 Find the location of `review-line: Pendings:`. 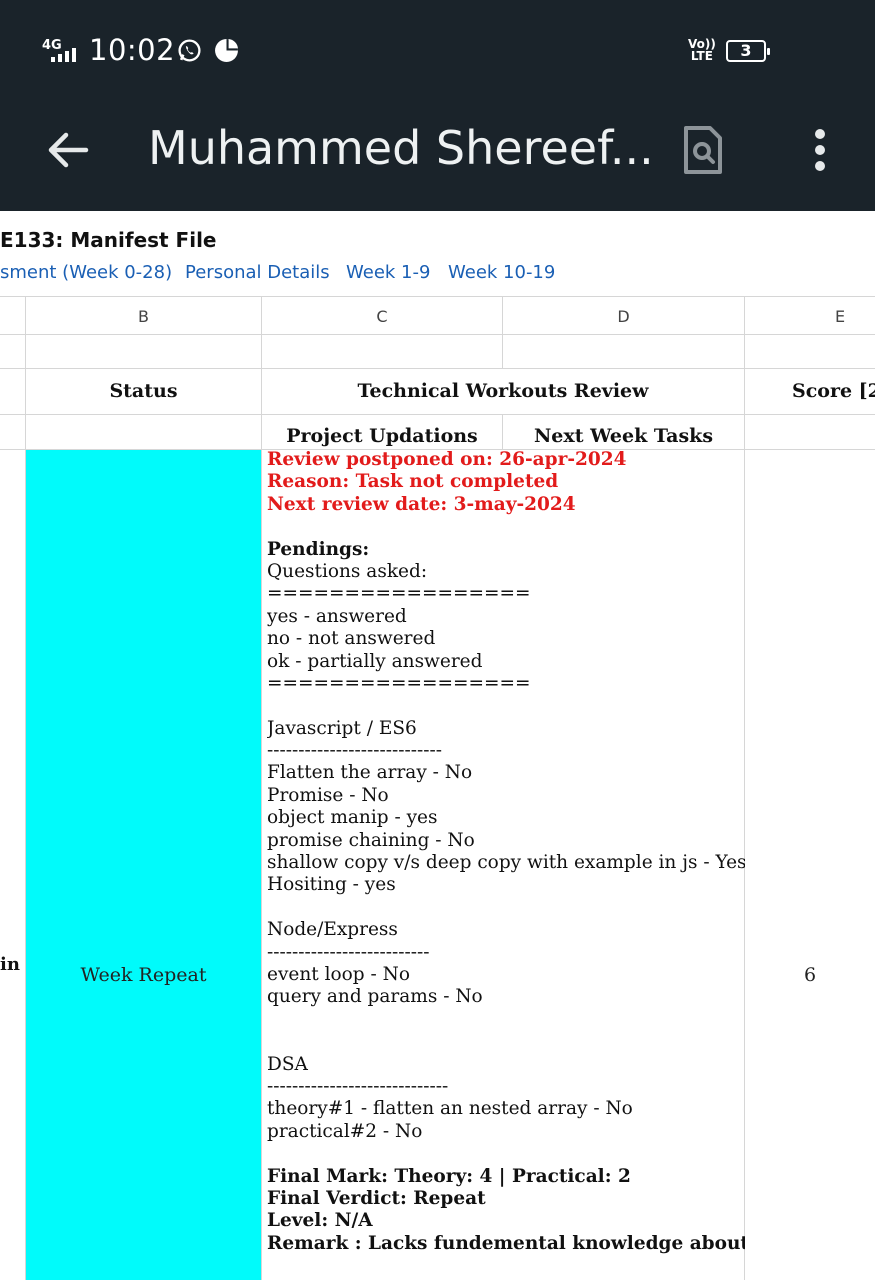

review-line: Pendings: is located at coordinates (318, 549).